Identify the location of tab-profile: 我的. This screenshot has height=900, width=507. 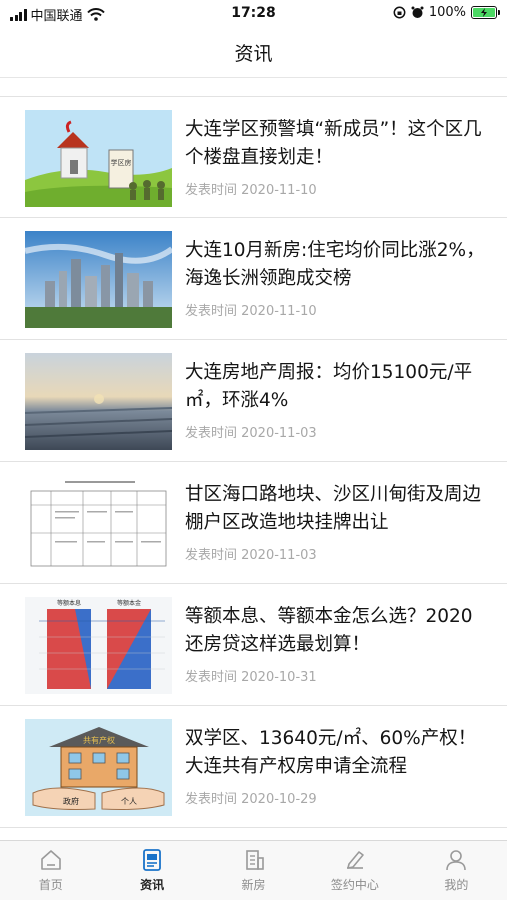
(456, 870).